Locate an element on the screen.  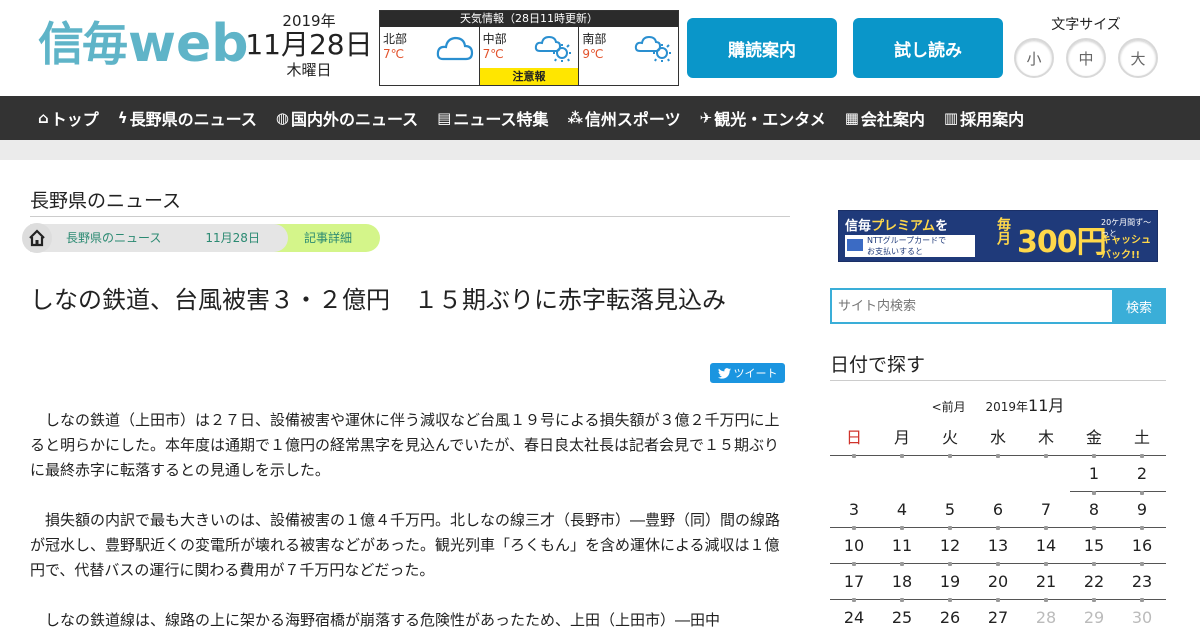
calendar-day: 5 is located at coordinates (950, 511).